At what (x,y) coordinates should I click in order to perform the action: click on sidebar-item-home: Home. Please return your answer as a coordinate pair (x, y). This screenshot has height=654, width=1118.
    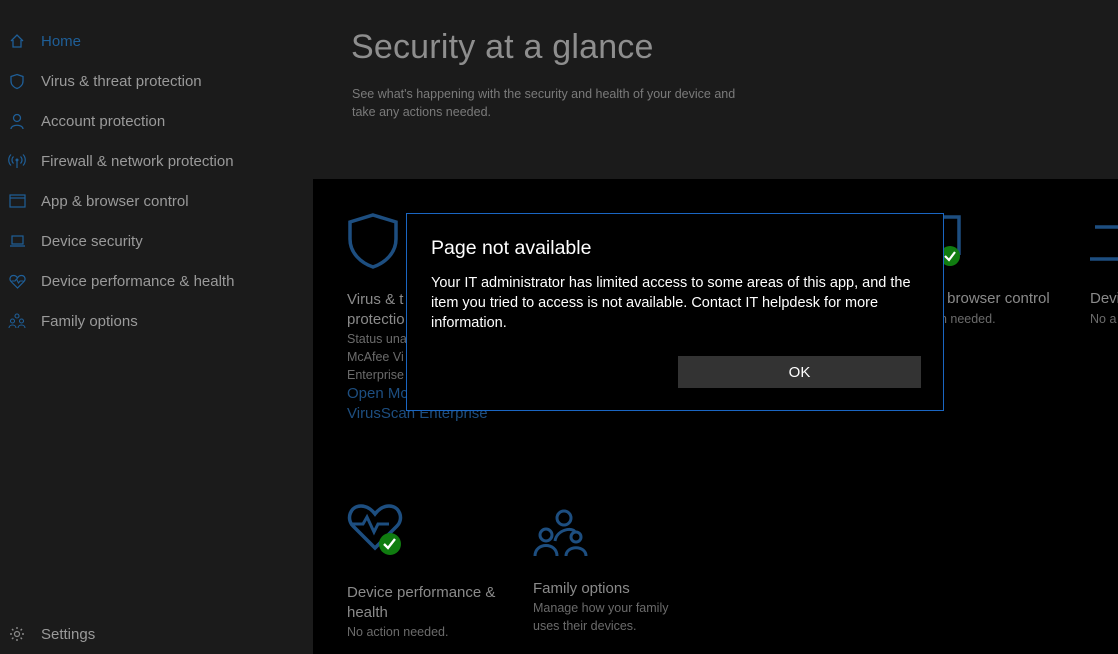
    Looking at the image, I should click on (156, 41).